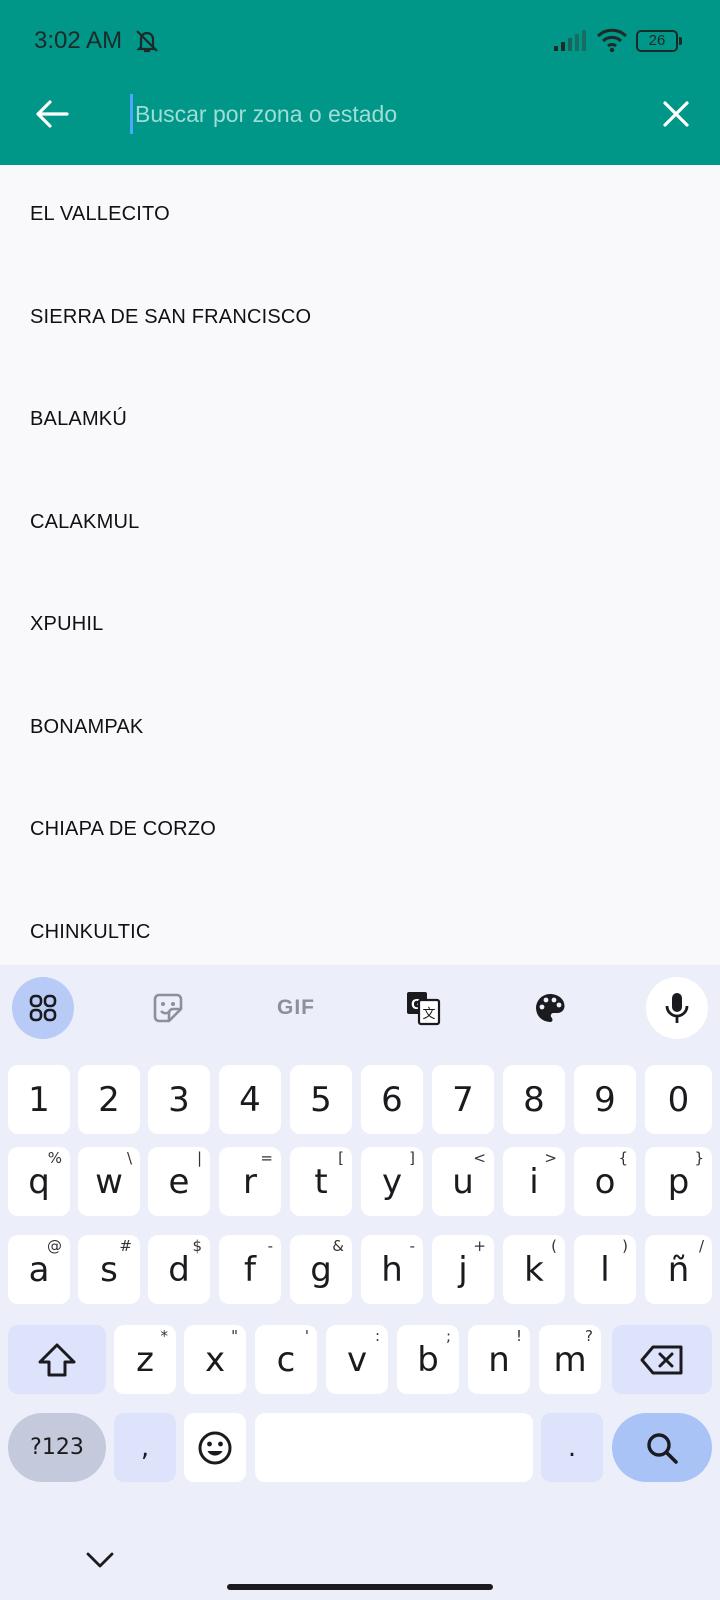 Image resolution: width=720 pixels, height=1600 pixels. Describe the element at coordinates (321, 1181) in the screenshot. I see `key-t: t[` at that location.